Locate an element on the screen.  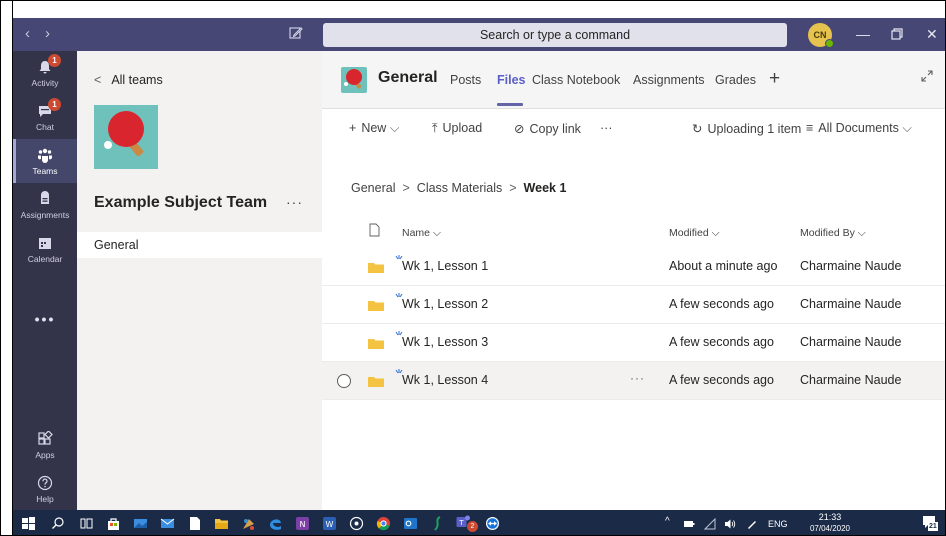
assignments-icon is located at coordinates (45, 197).